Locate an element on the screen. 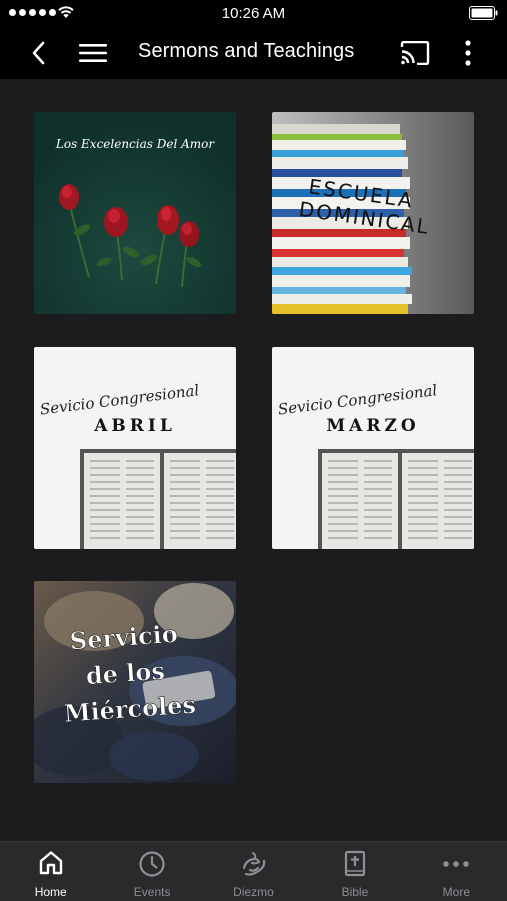 Image resolution: width=507 pixels, height=901 pixels. tab-label: Home is located at coordinates (50, 892).